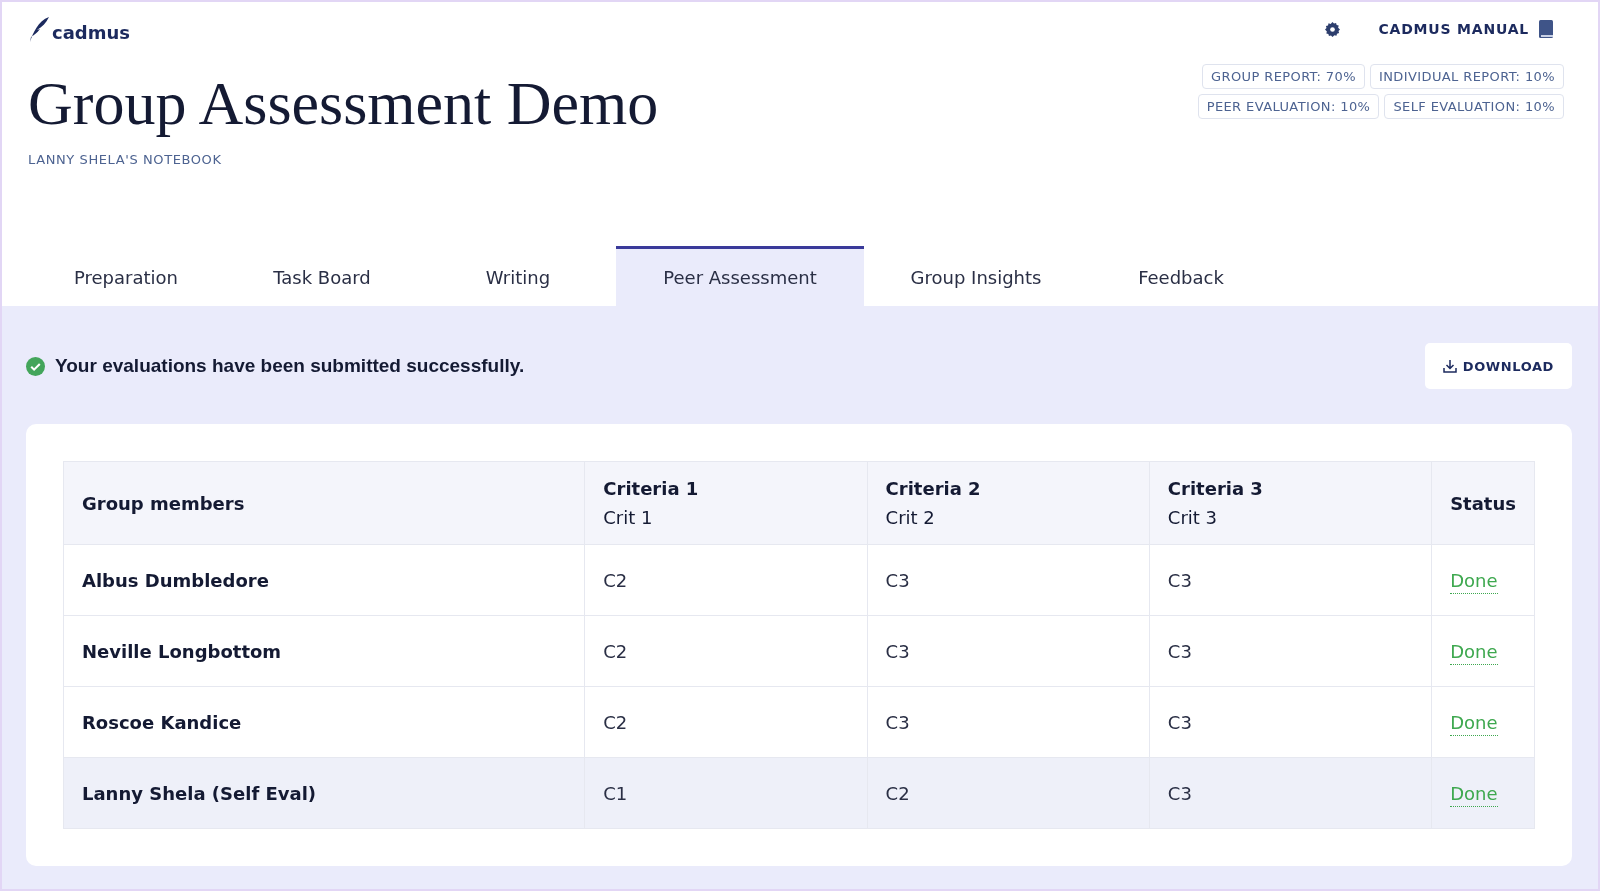  Describe the element at coordinates (324, 722) in the screenshot. I see `member-name-cell: Roscoe Kandice` at that location.